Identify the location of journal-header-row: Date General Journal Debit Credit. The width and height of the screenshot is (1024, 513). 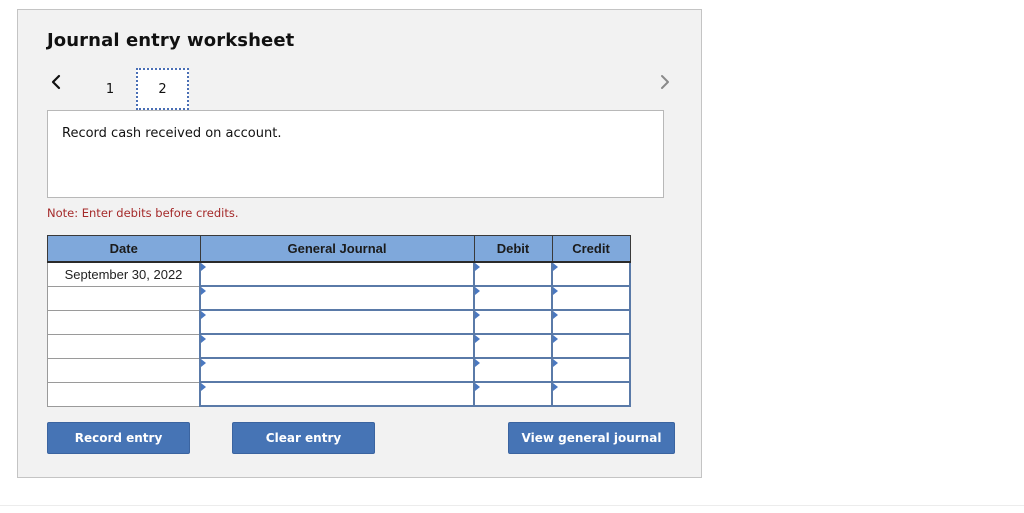
(339, 249).